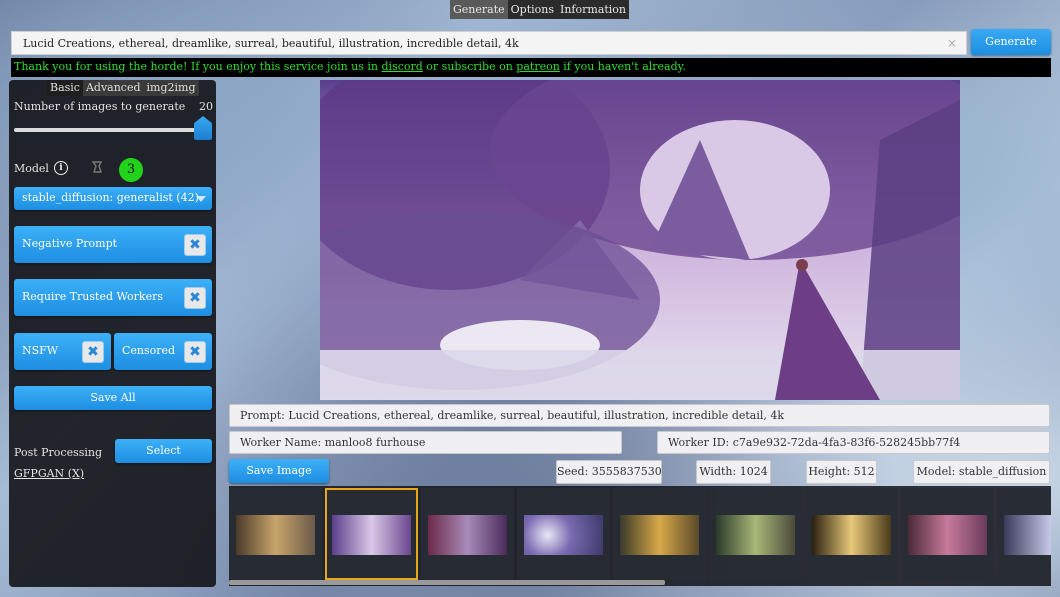 This screenshot has width=1060, height=597. I want to click on settings-tab-bar: Basic Advanced img2img, so click(123, 88).